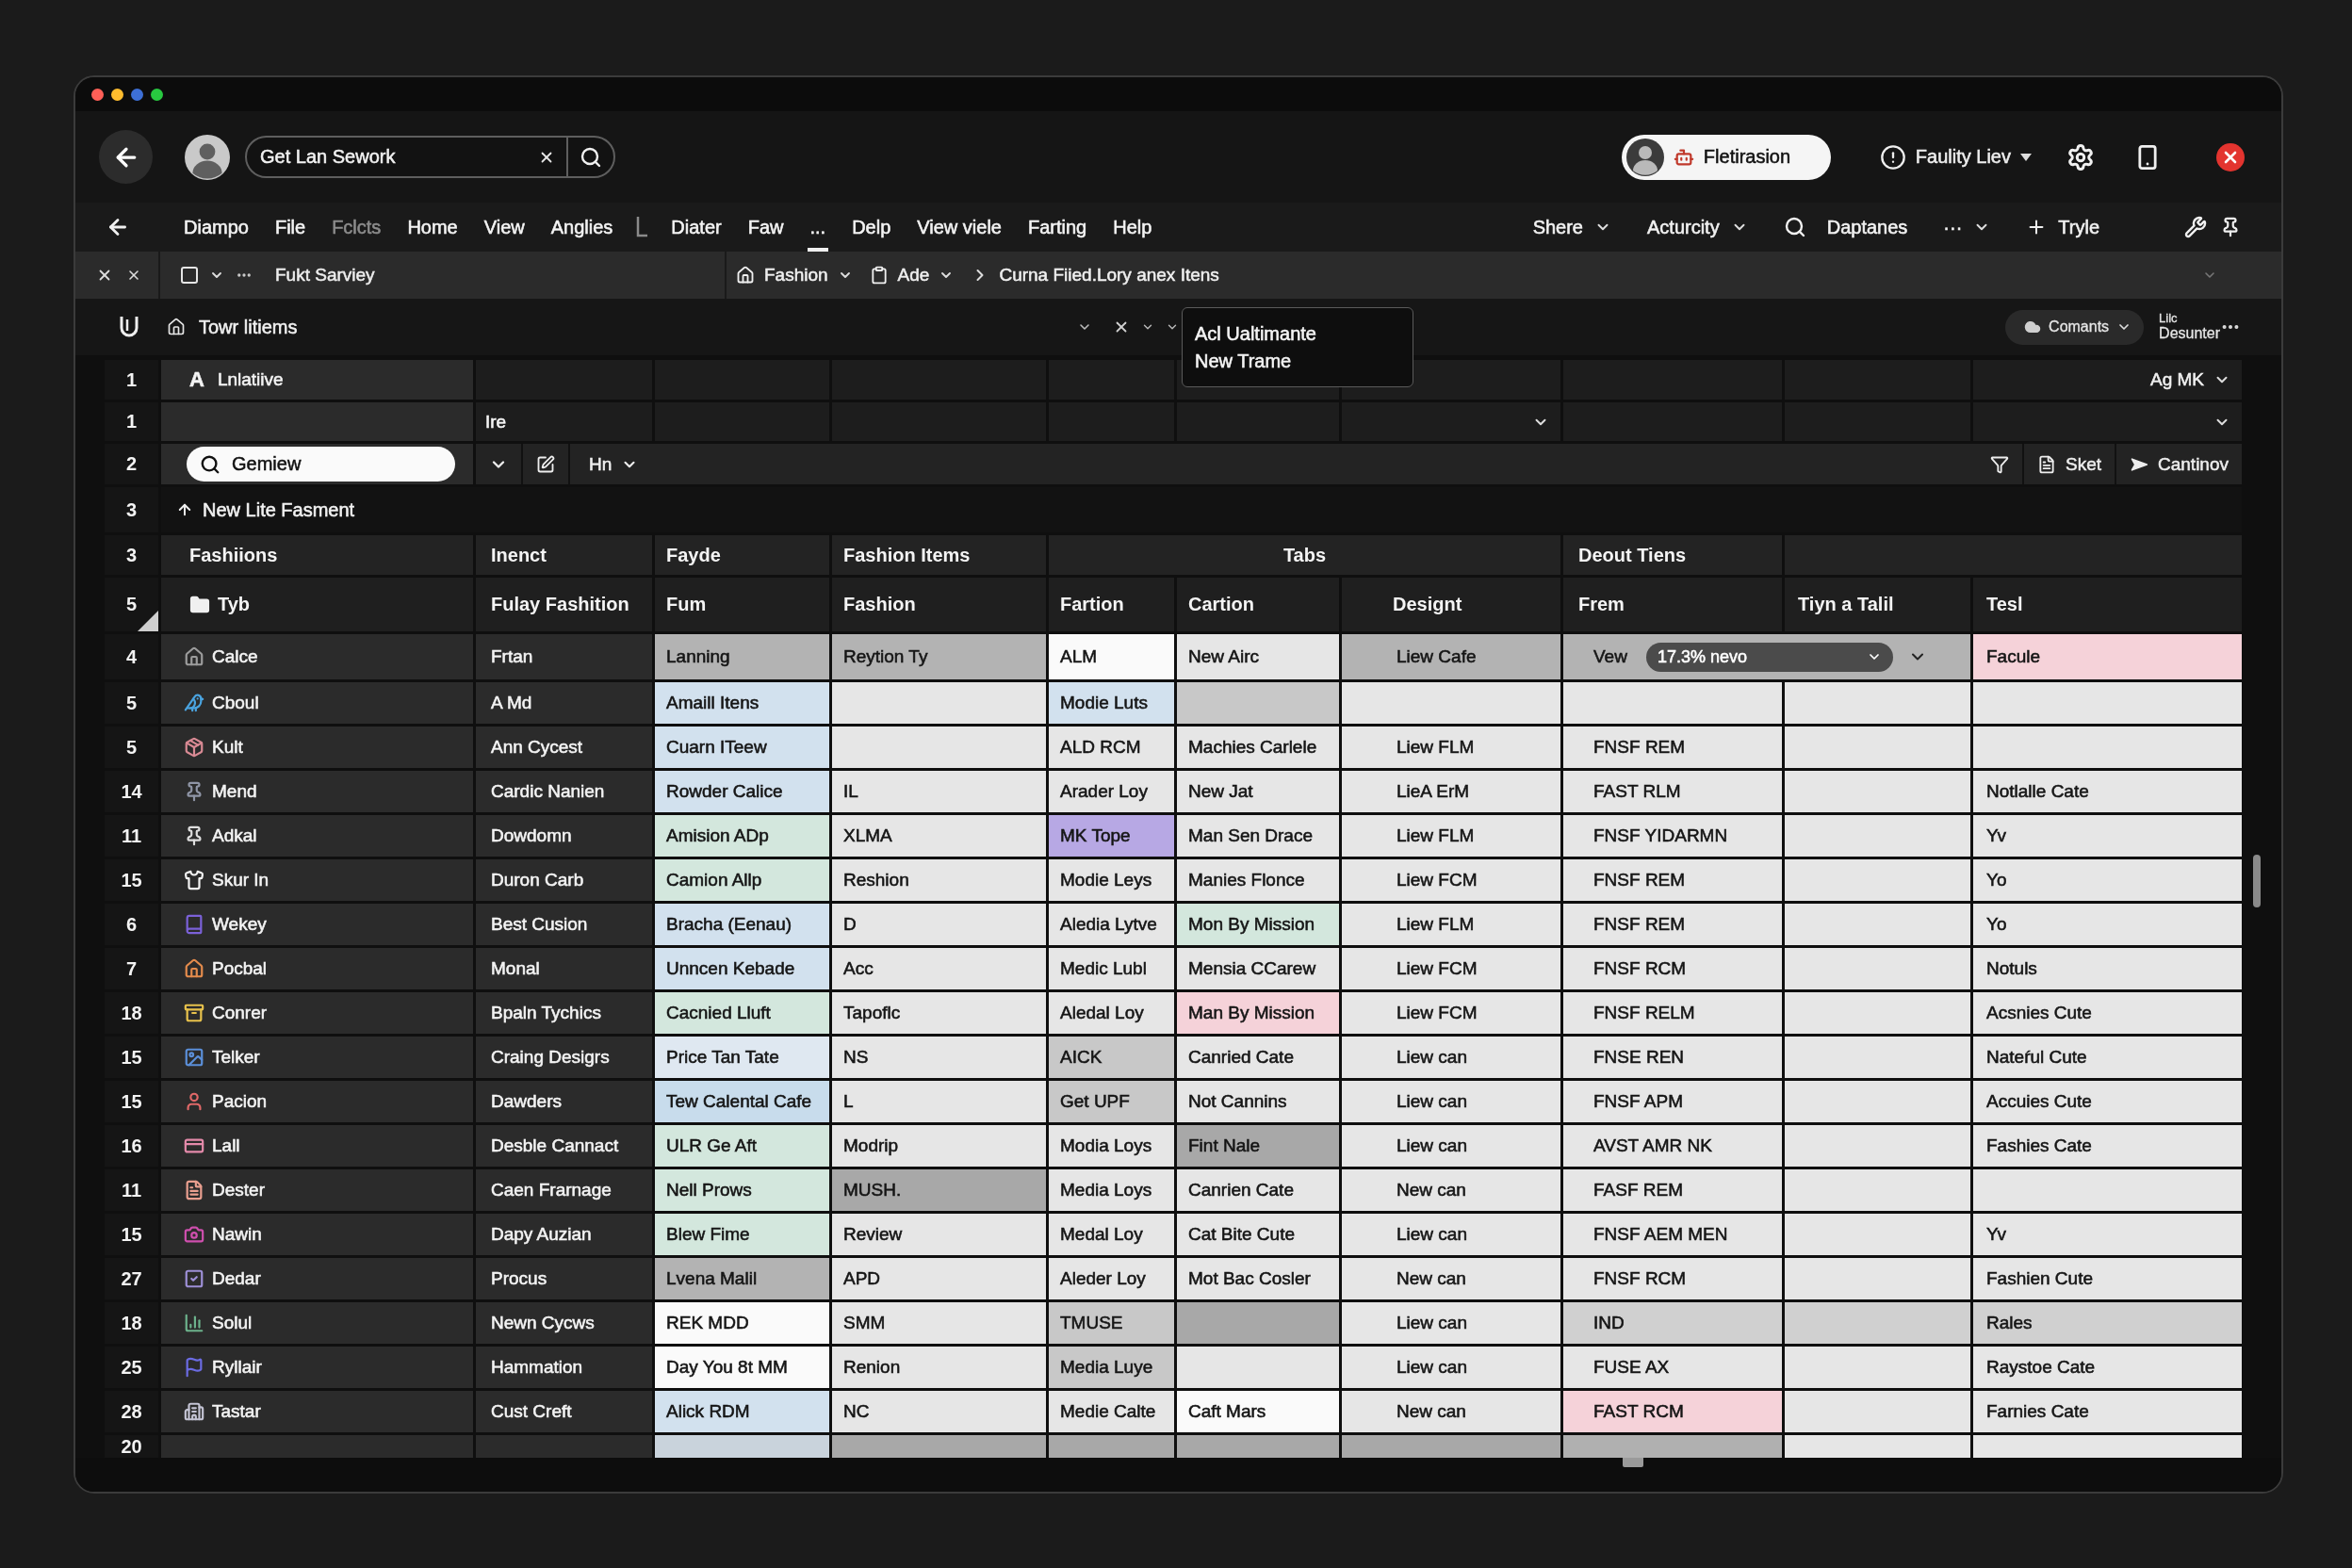 The width and height of the screenshot is (2352, 1568). What do you see at coordinates (2075, 327) in the screenshot?
I see `comments-button: Comants` at bounding box center [2075, 327].